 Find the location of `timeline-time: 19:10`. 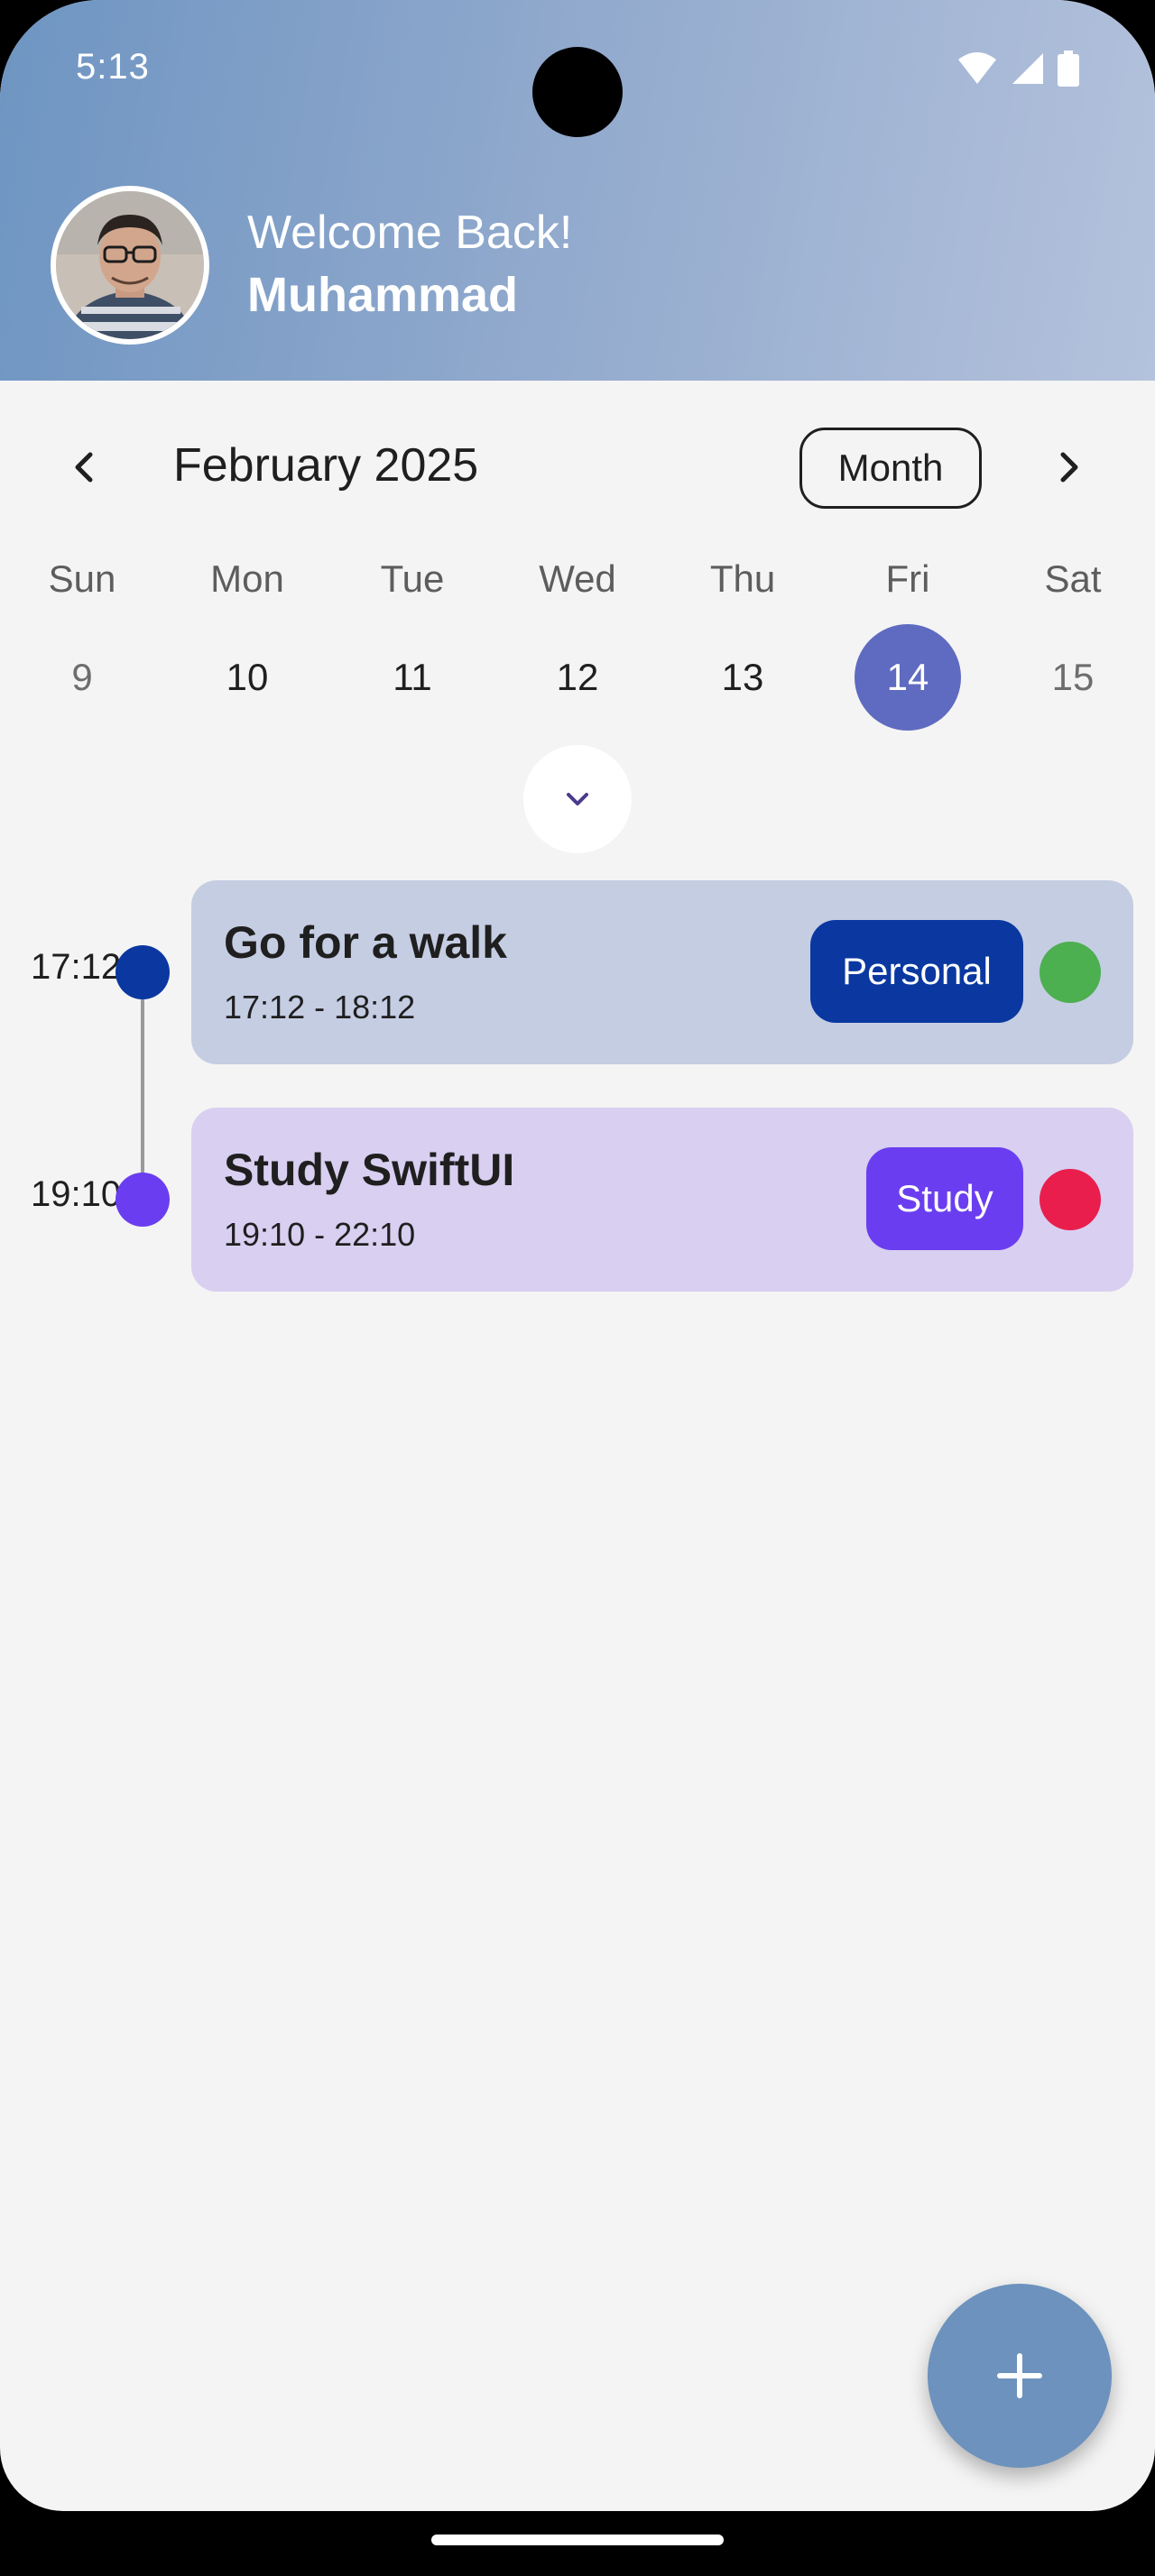

timeline-time: 19:10 is located at coordinates (76, 1194).